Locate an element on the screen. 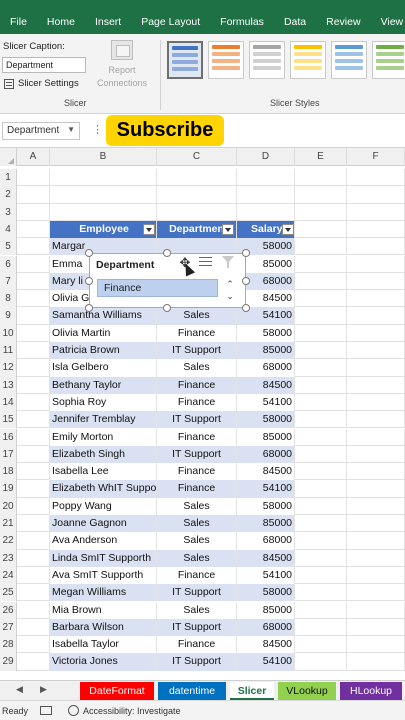 This screenshot has width=405, height=720. row-number: 20 is located at coordinates (8, 506).